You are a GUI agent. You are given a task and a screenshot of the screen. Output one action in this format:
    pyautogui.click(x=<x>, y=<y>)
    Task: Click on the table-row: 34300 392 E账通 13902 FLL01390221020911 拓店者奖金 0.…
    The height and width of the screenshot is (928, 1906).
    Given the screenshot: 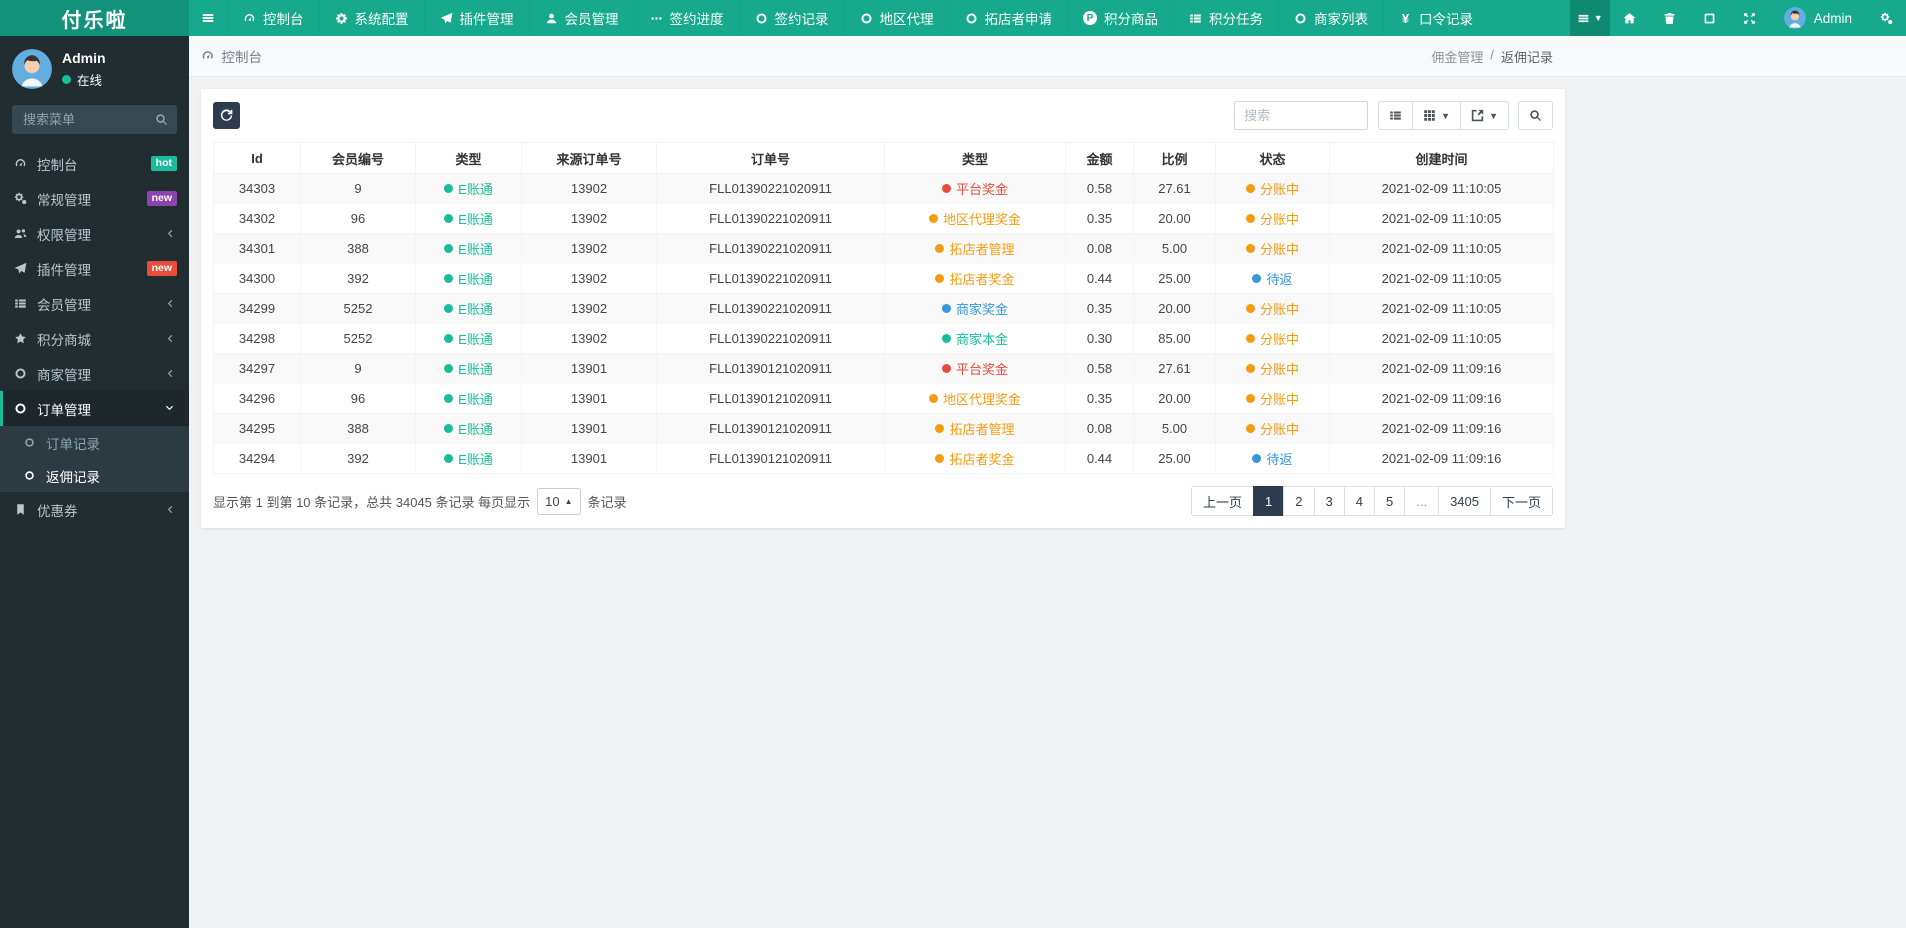 What is the action you would take?
    pyautogui.click(x=883, y=278)
    